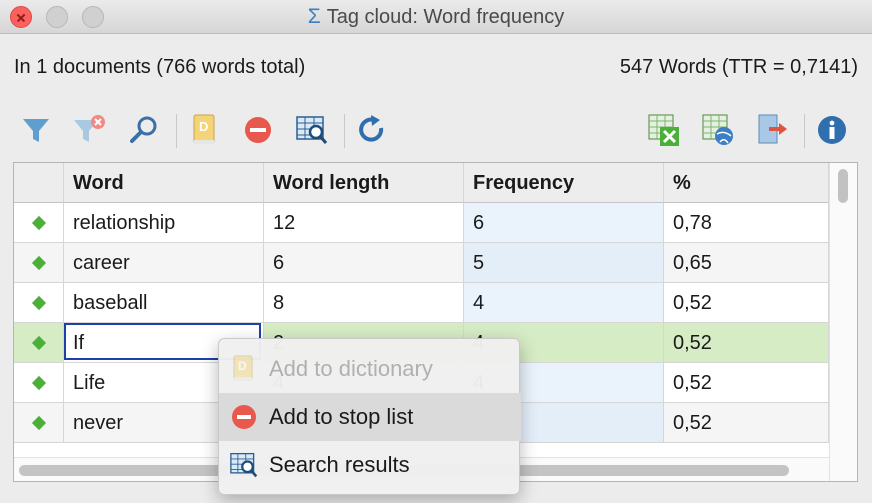 This screenshot has width=872, height=503. I want to click on search-icon, so click(144, 130).